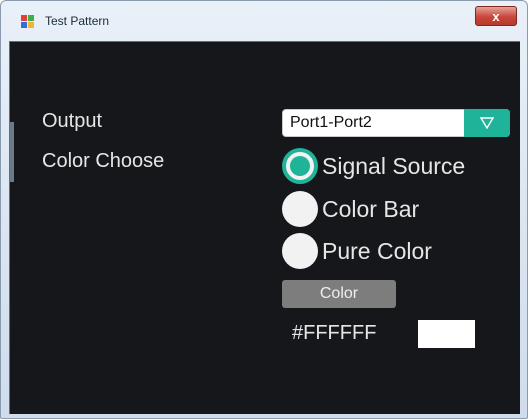  I want to click on output-select: Port1-Port2, so click(396, 123).